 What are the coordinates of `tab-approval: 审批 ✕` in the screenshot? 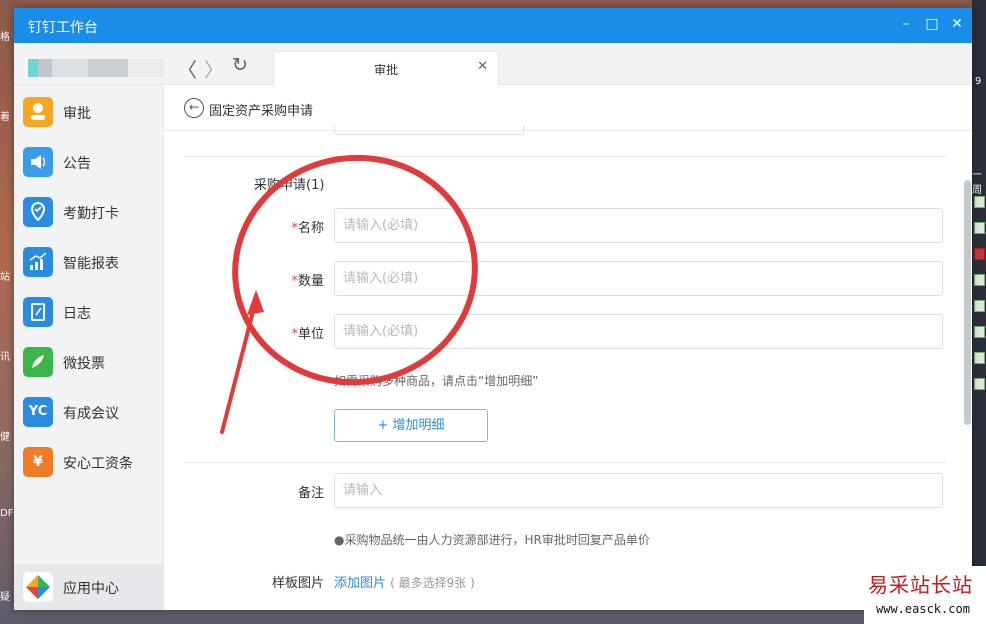 It's located at (386, 68).